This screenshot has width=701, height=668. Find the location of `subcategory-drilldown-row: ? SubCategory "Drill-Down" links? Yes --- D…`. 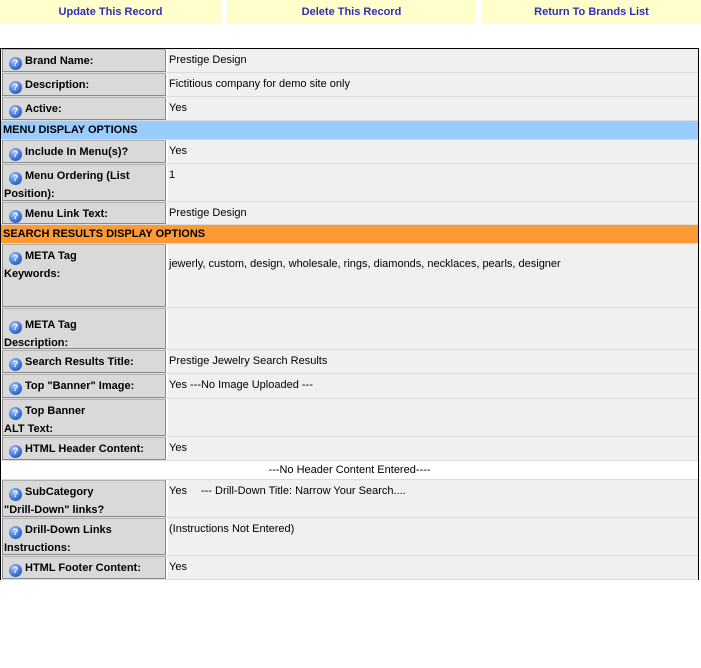

subcategory-drilldown-row: ? SubCategory "Drill-Down" links? Yes --- D… is located at coordinates (349, 499).